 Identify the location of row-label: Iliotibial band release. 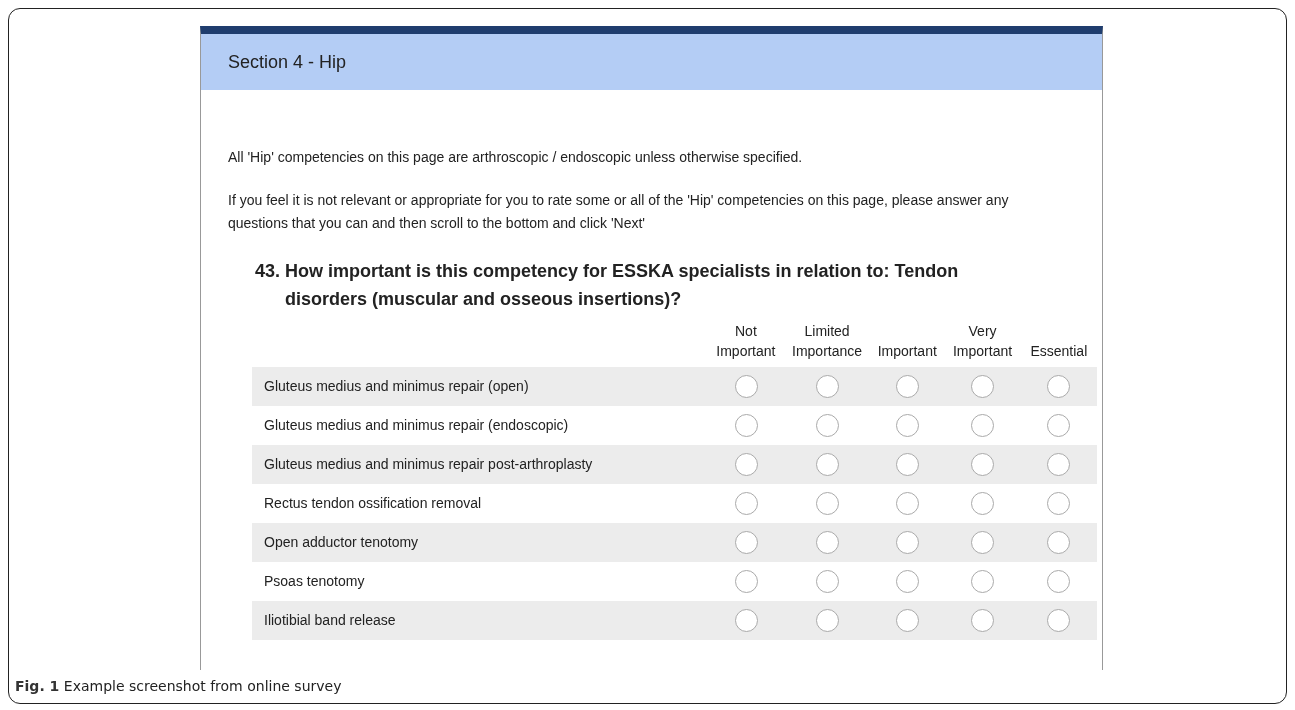
(330, 620).